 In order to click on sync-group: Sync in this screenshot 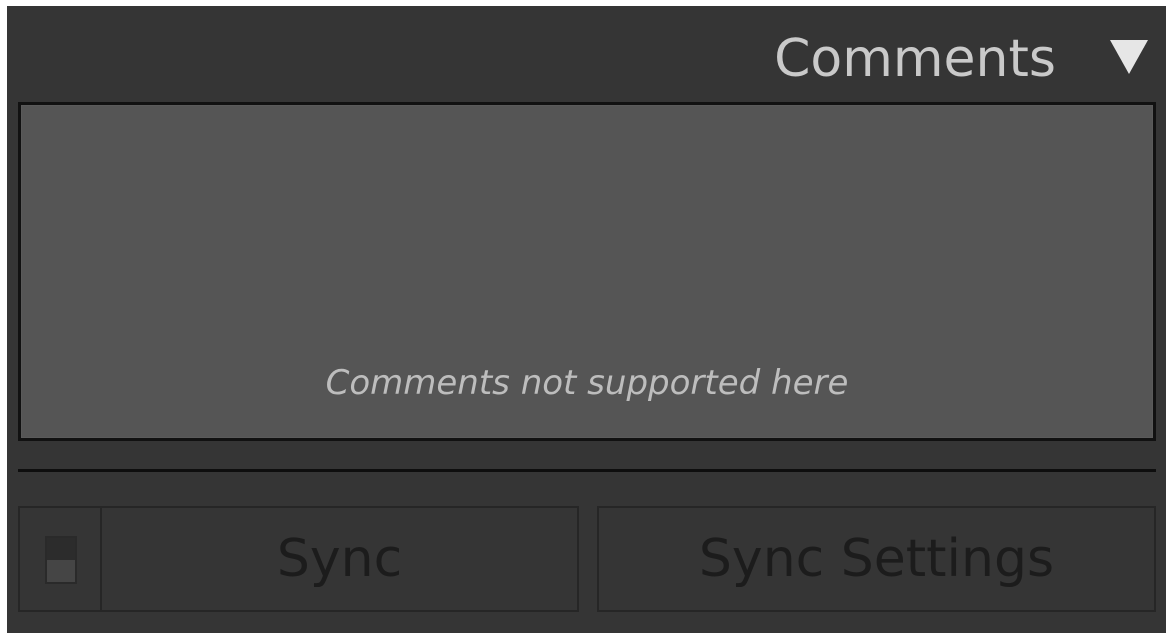, I will do `click(298, 559)`.